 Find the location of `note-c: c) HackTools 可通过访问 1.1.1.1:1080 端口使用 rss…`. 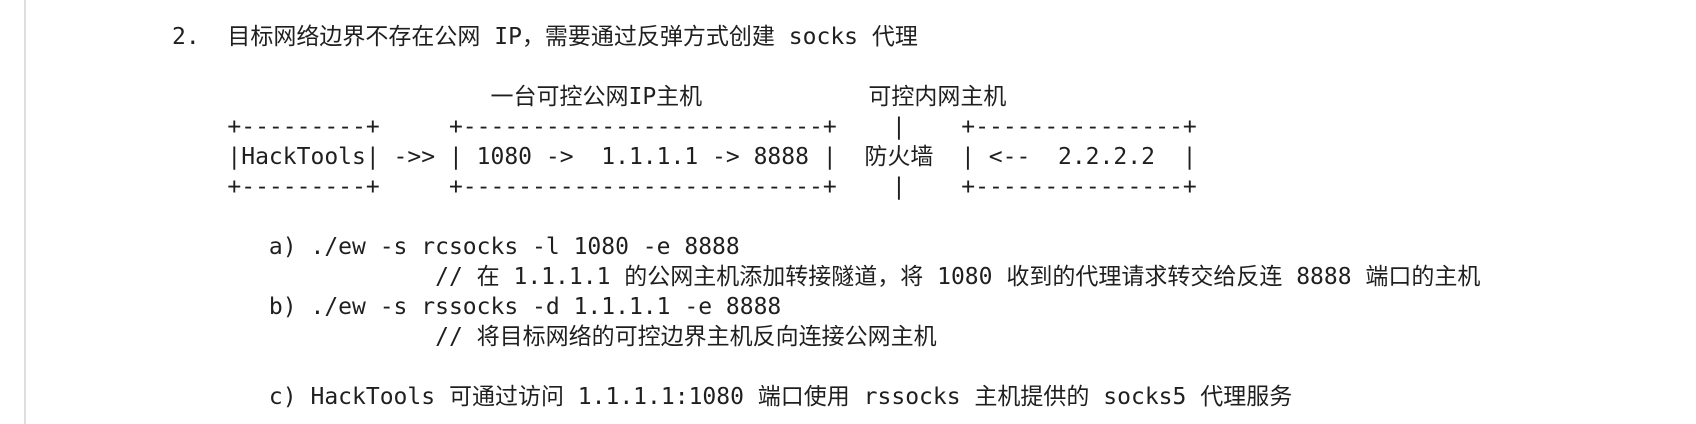

note-c: c) HackTools 可通过访问 1.1.1.1:1080 端口使用 rss… is located at coordinates (732, 397).